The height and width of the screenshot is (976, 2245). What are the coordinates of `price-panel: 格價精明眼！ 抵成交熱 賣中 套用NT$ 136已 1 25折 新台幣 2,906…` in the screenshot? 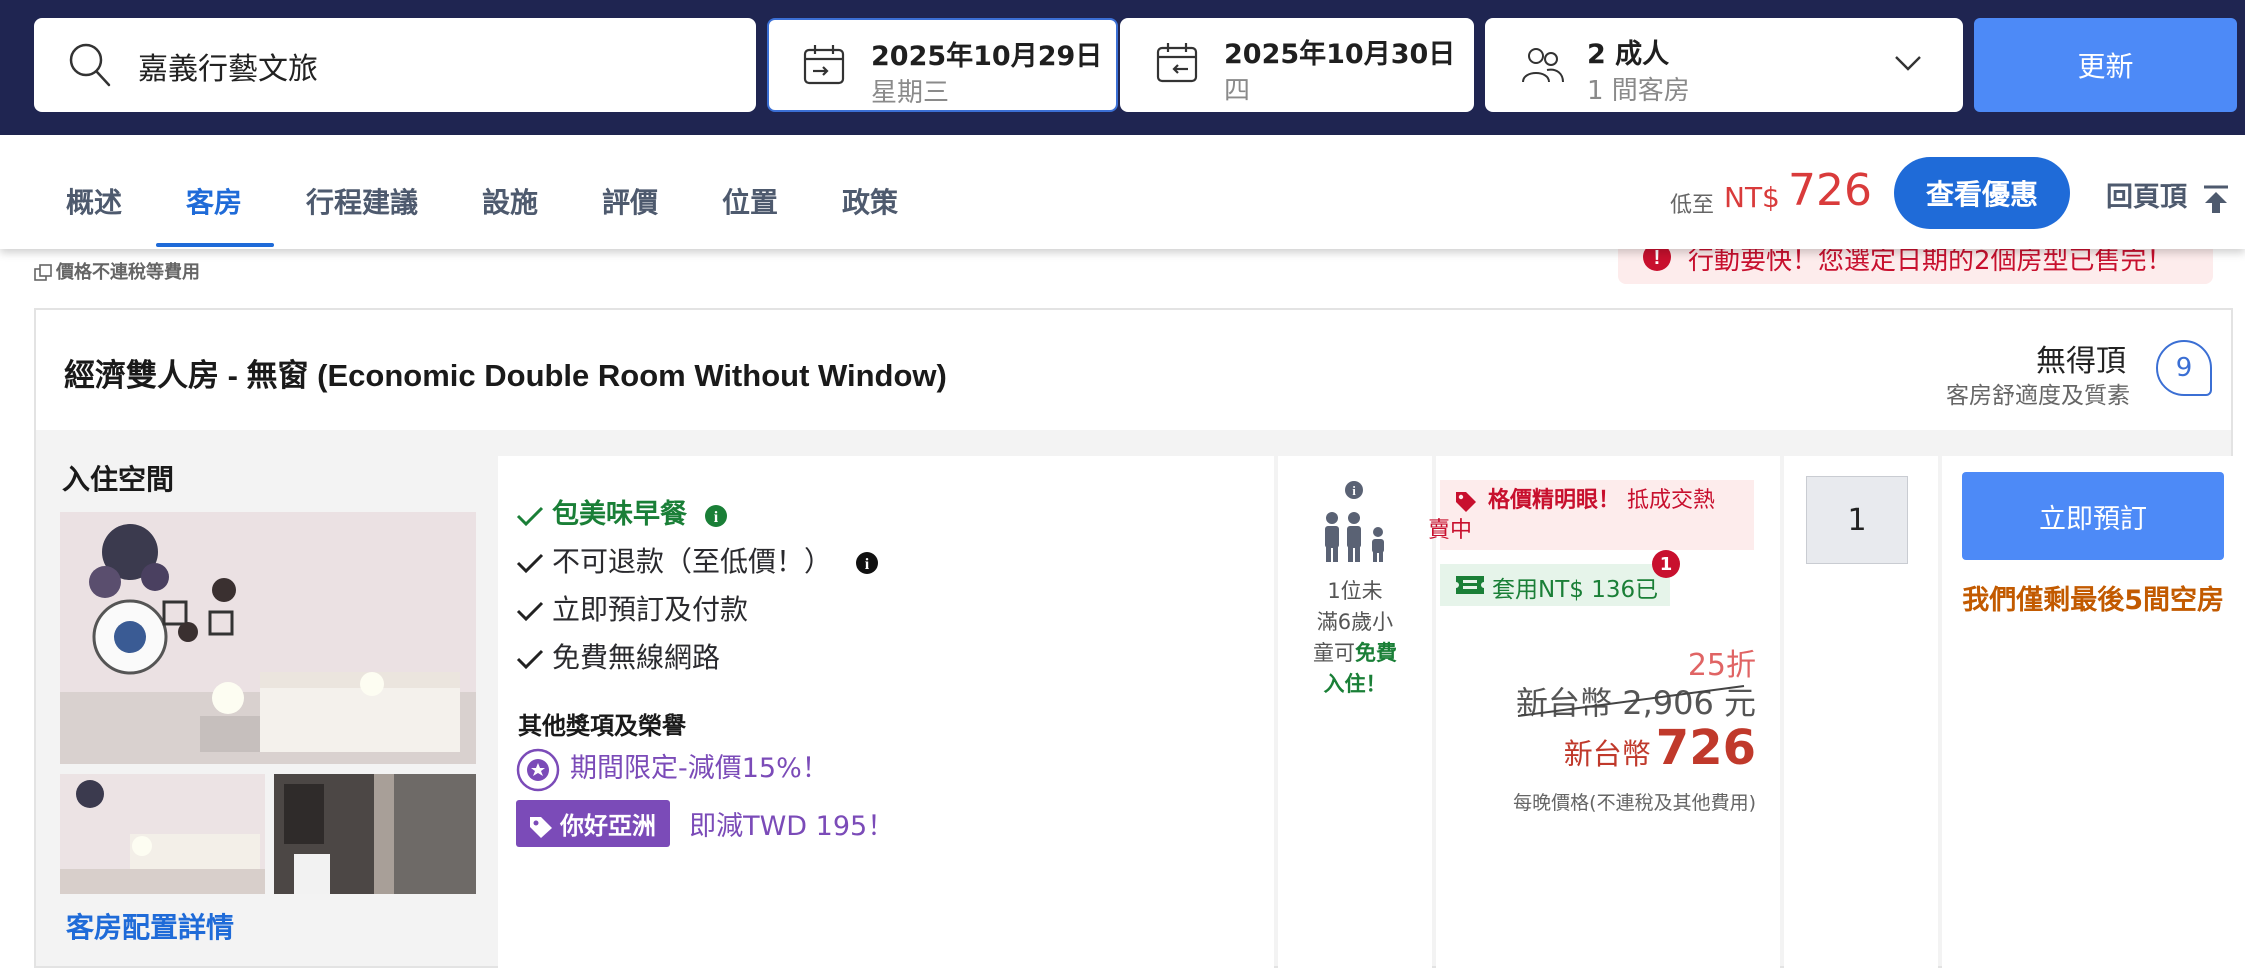 It's located at (1604, 716).